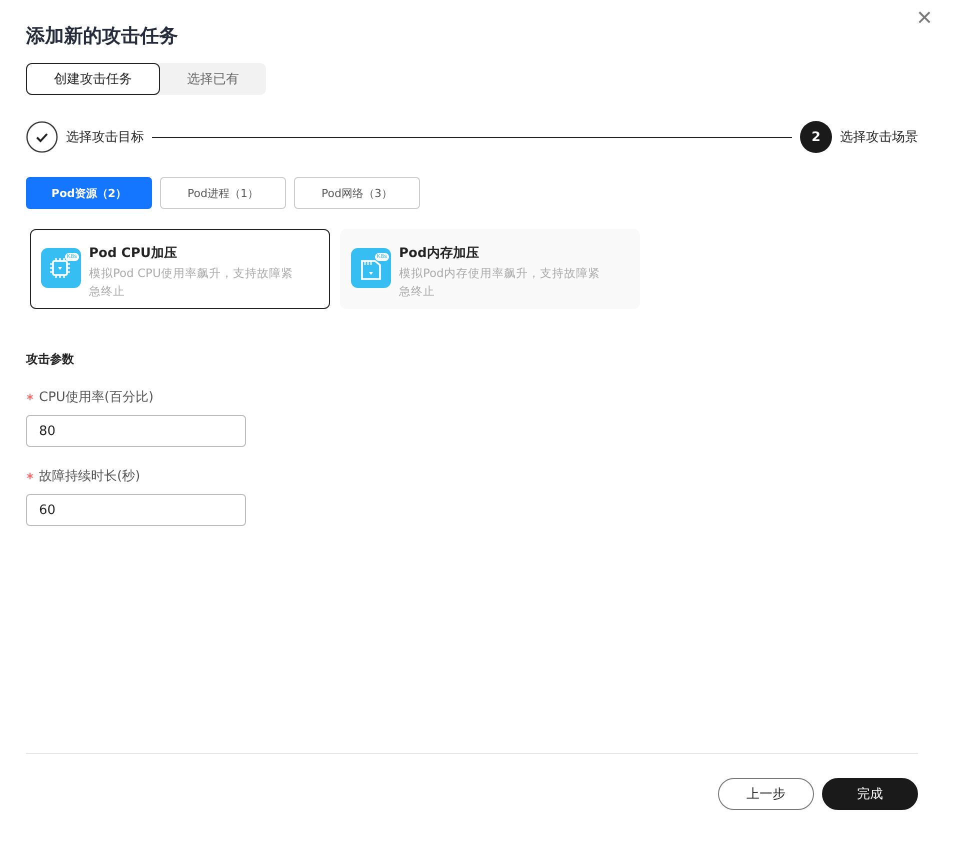 The image size is (980, 844). I want to click on step-number: 2, so click(816, 137).